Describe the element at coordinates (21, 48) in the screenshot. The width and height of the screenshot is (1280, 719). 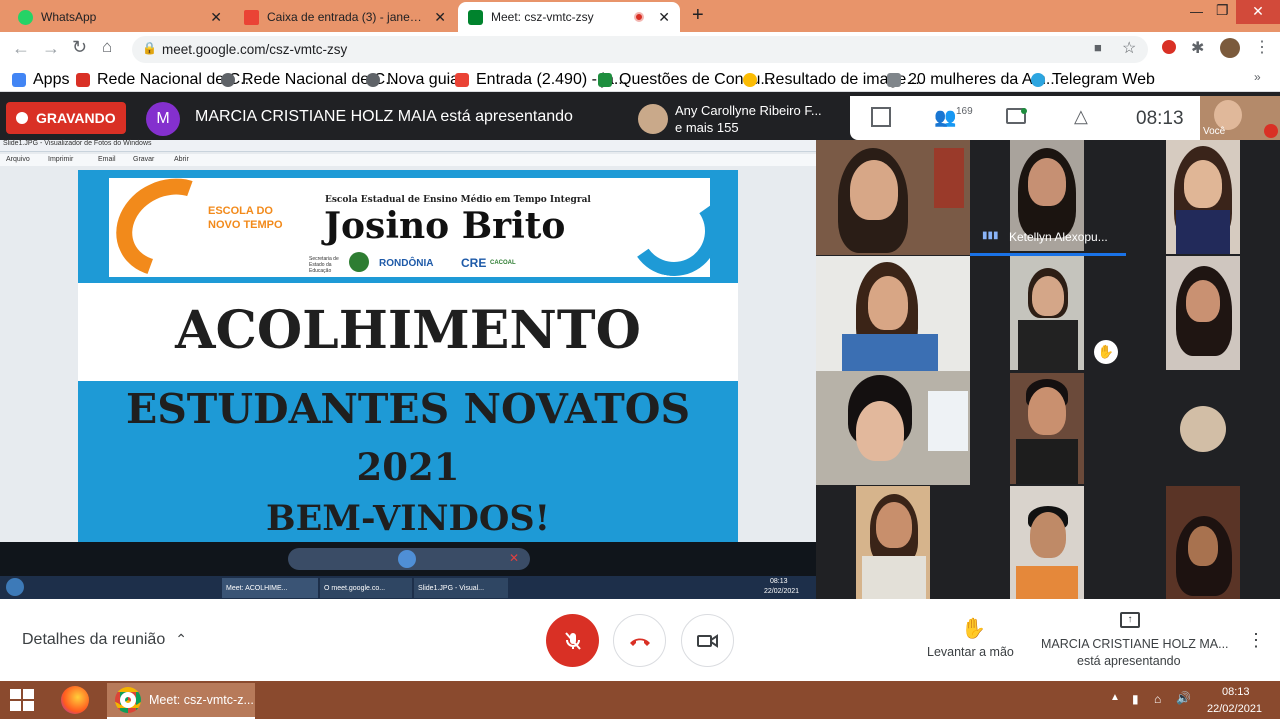
I see `back-icon: ←` at that location.